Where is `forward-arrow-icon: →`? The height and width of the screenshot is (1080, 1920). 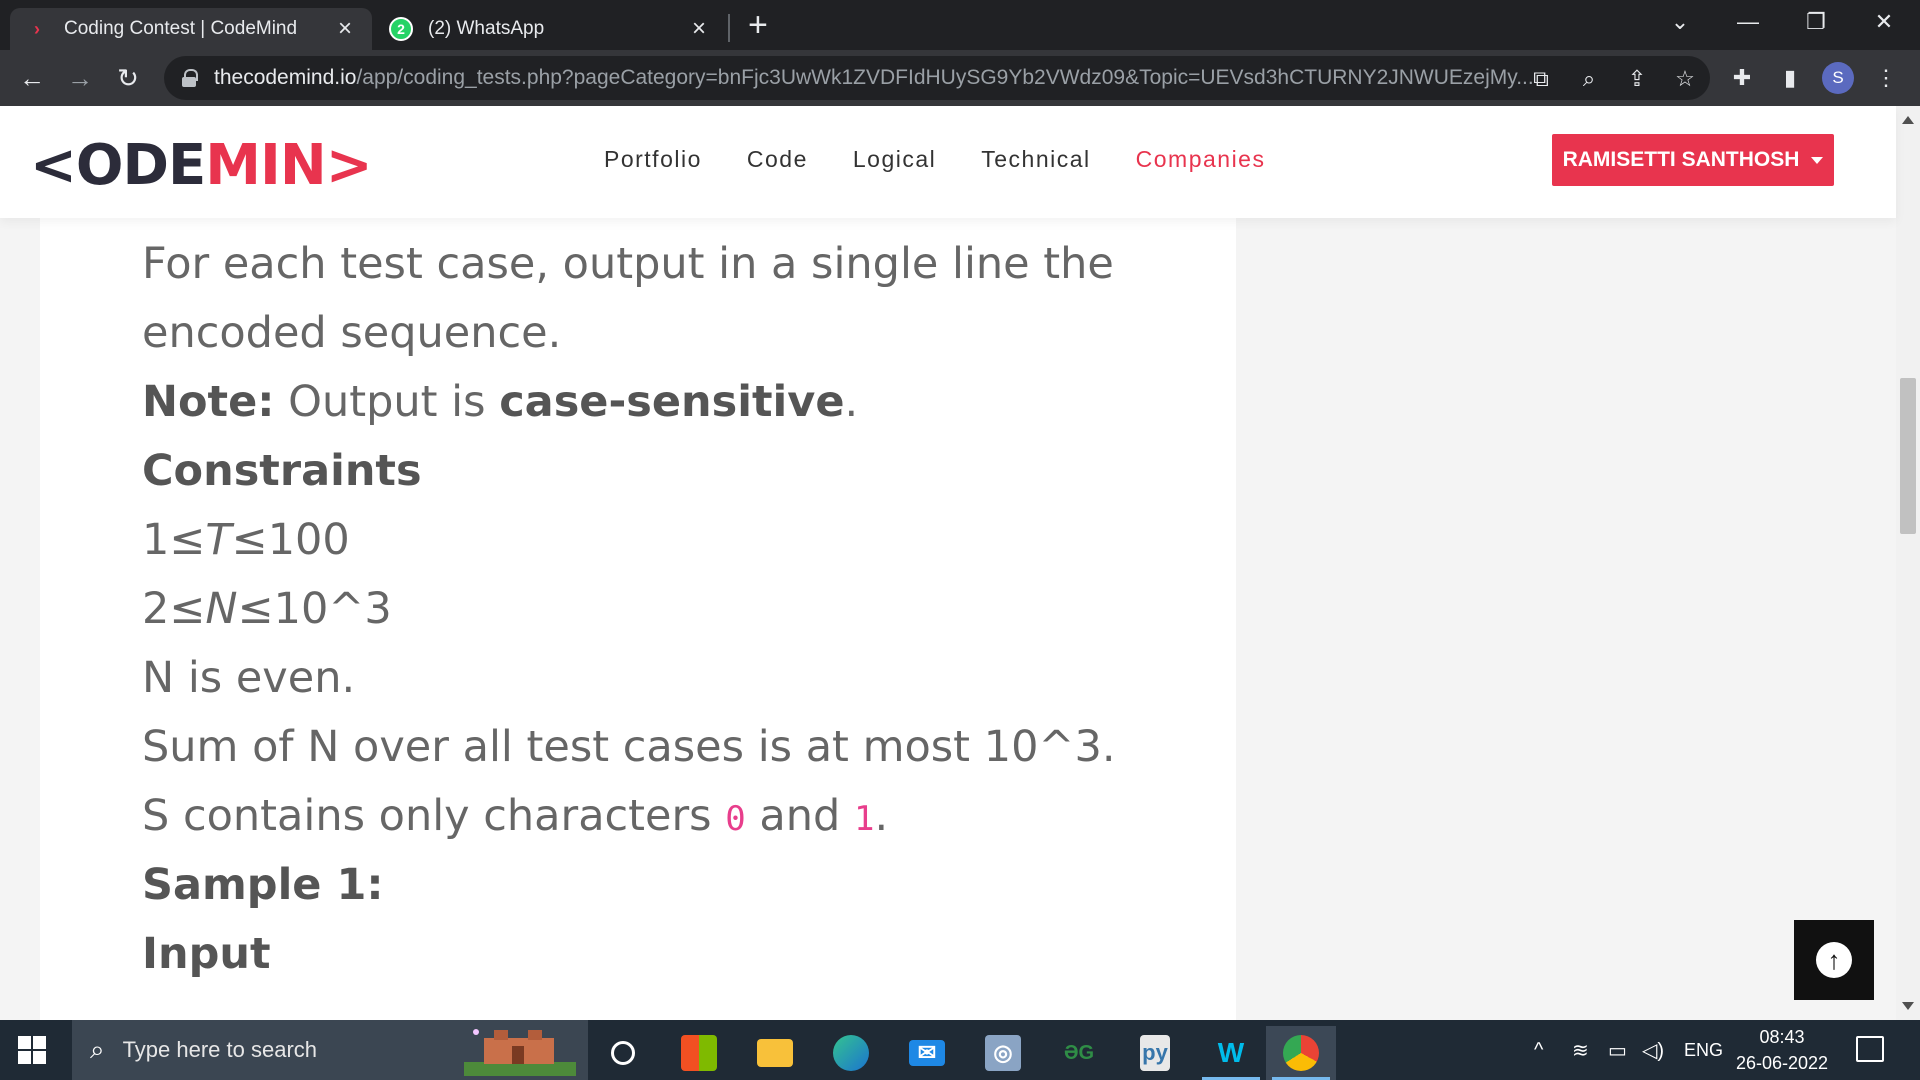
forward-arrow-icon: → is located at coordinates (80, 78).